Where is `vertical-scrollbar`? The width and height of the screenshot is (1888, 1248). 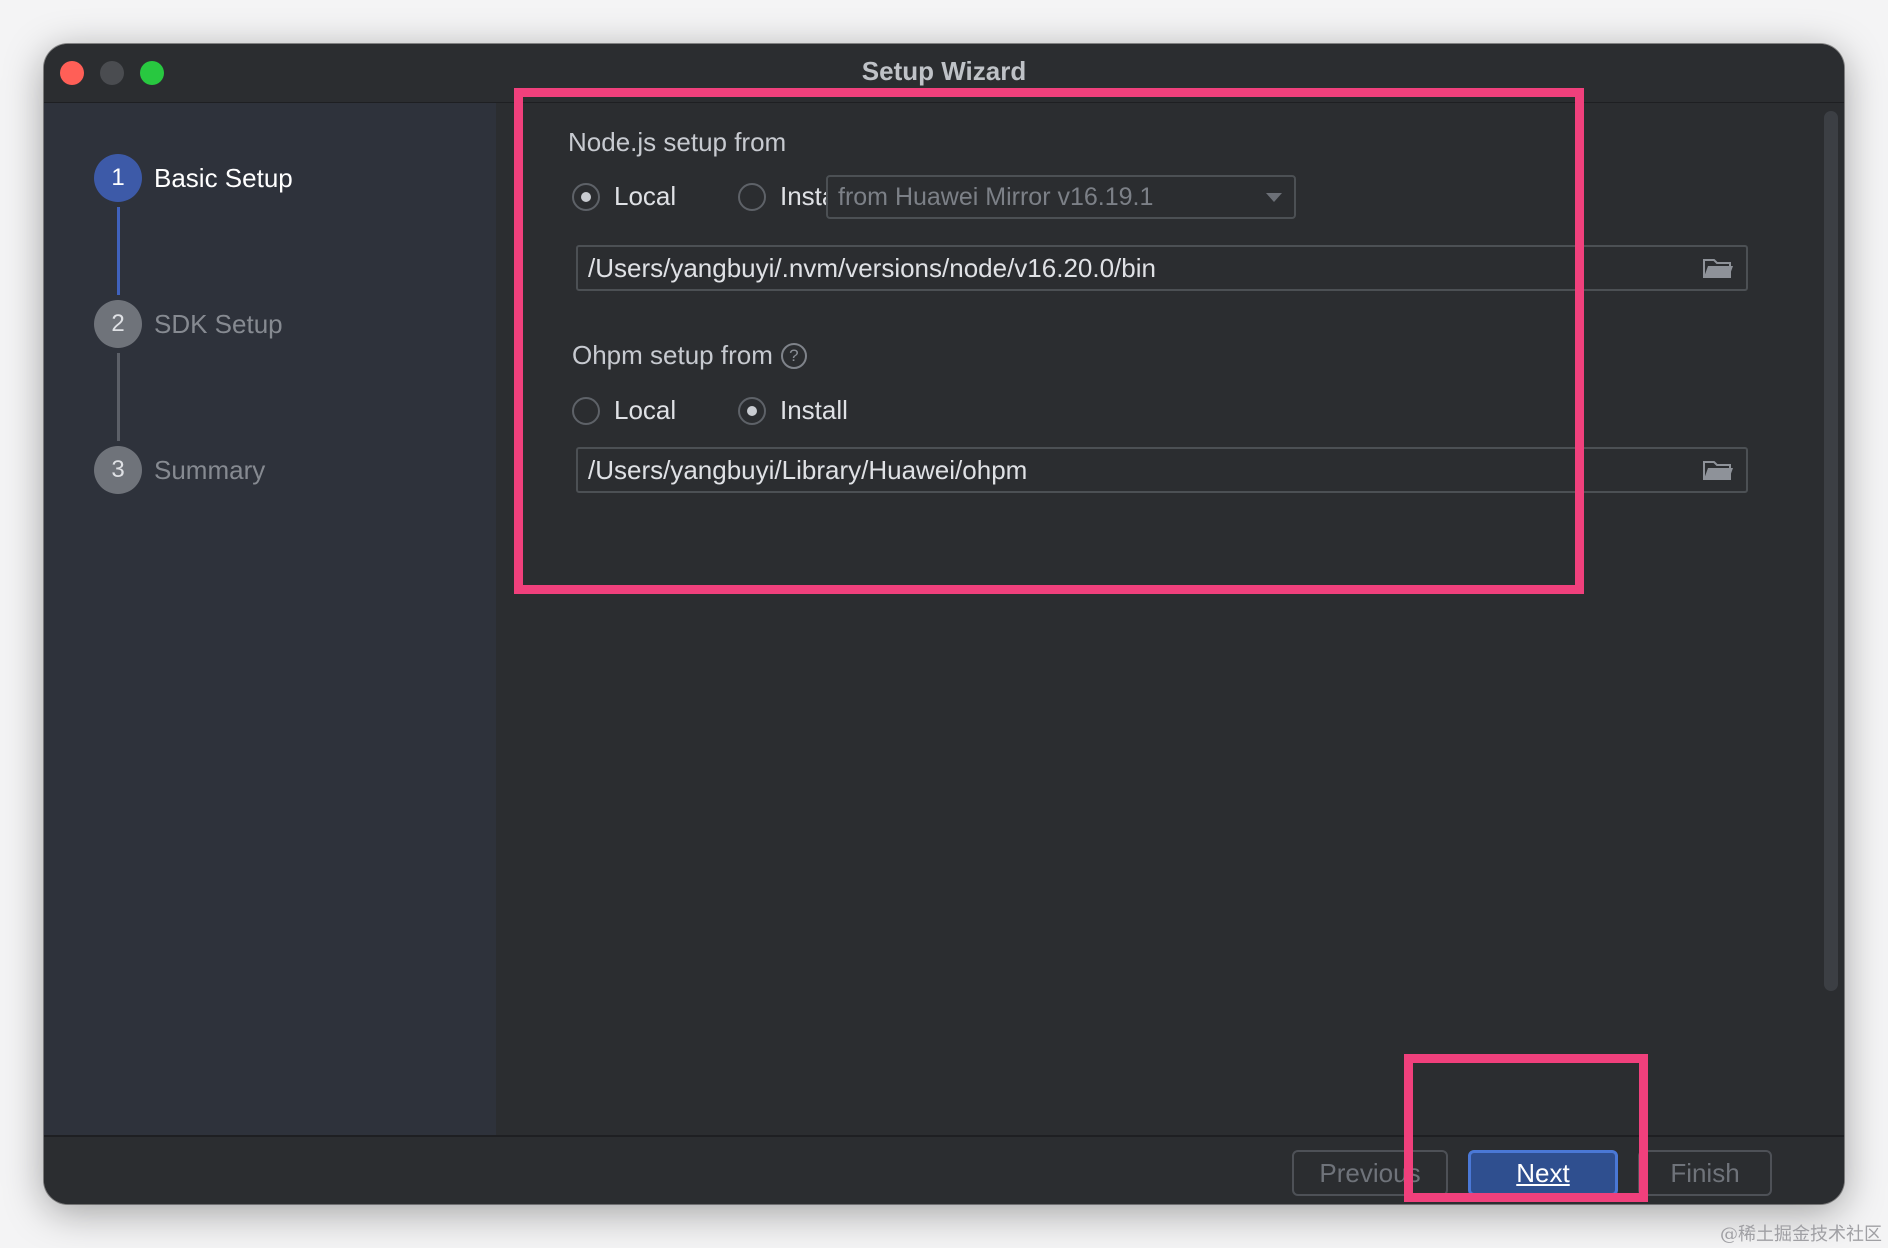 vertical-scrollbar is located at coordinates (1831, 551).